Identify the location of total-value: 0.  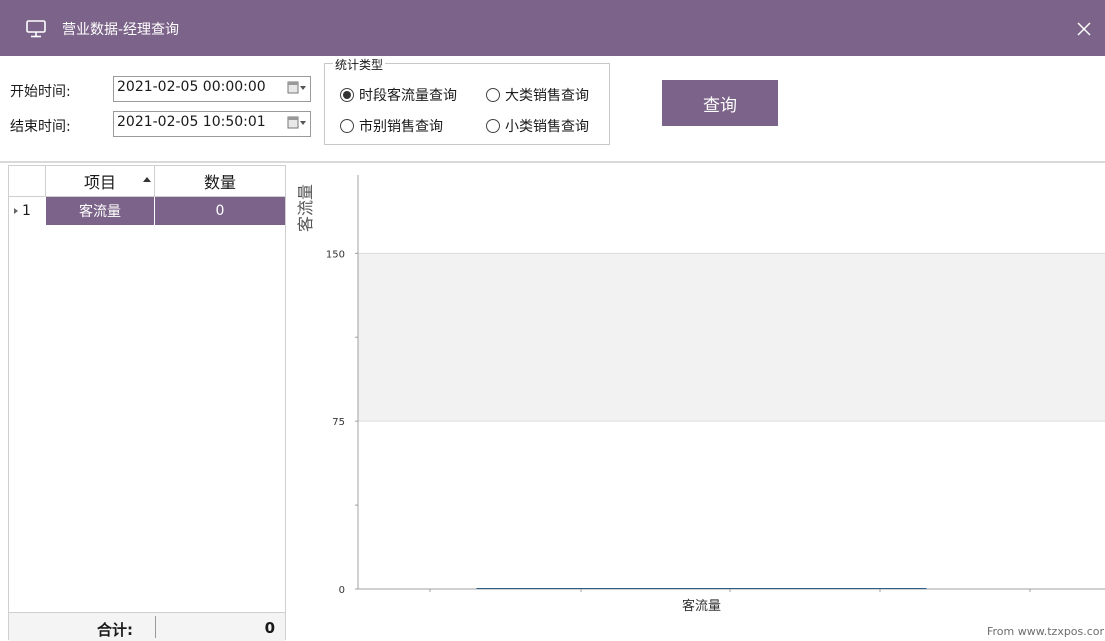
(269, 628).